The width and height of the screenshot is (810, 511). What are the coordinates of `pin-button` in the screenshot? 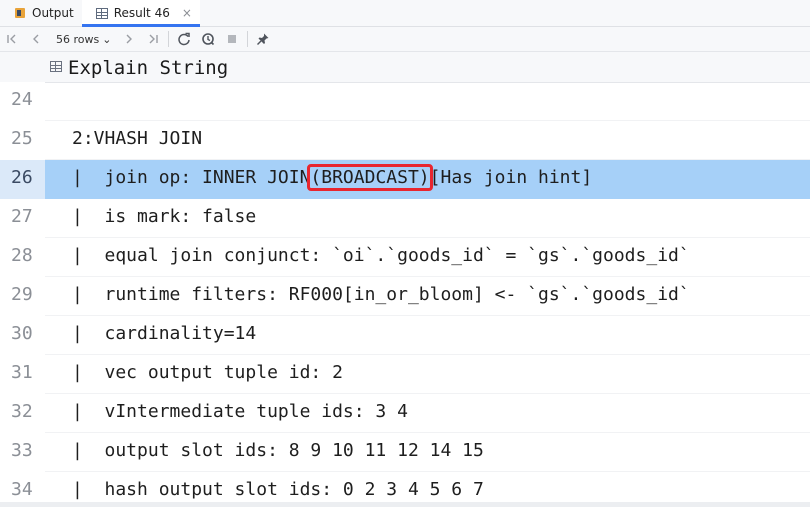 It's located at (263, 39).